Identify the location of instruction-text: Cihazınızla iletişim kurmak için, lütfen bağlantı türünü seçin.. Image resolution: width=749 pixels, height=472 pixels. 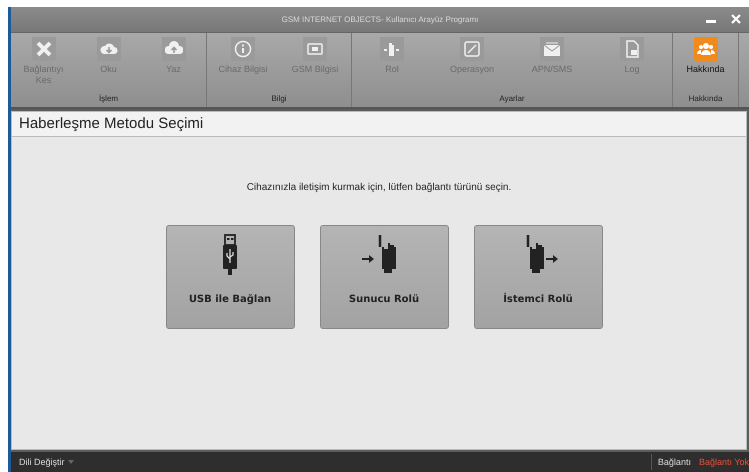
(379, 187).